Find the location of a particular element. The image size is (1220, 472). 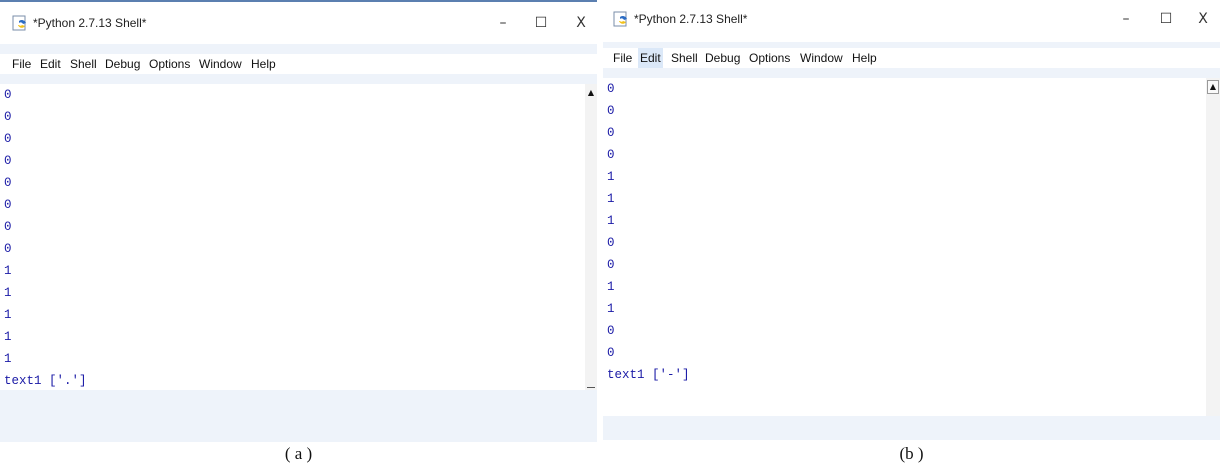

scroll-down-marker is located at coordinates (591, 387).